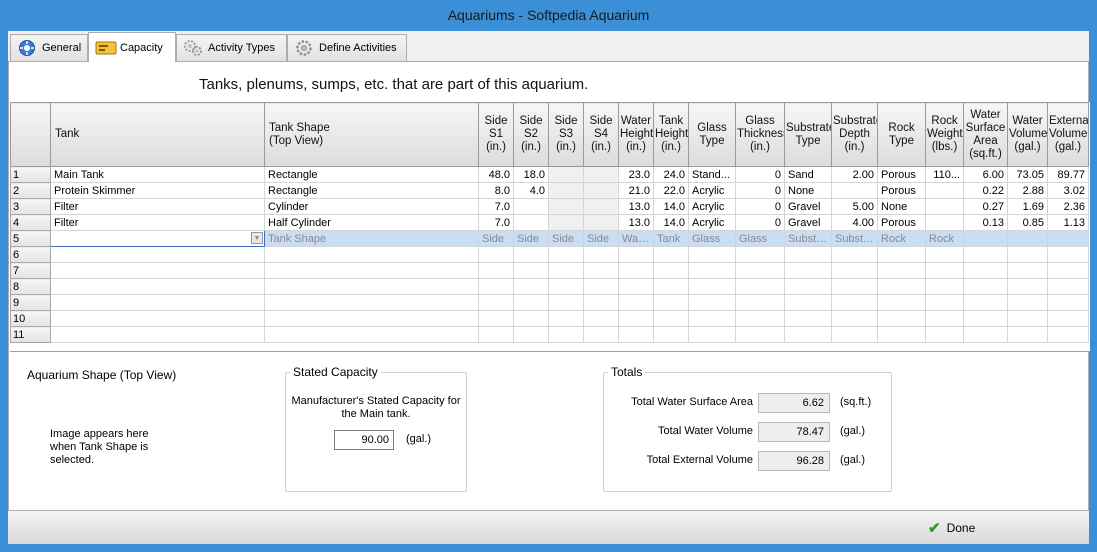  What do you see at coordinates (671, 190) in the screenshot?
I see `grid-cell: 22.0` at bounding box center [671, 190].